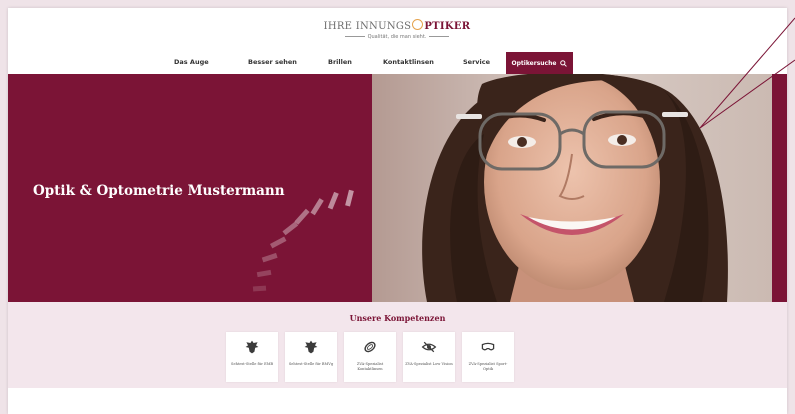 This screenshot has width=795, height=414. What do you see at coordinates (488, 366) in the screenshot?
I see `competence-card-label: ZVA-Spezialist Sport-Optik` at bounding box center [488, 366].